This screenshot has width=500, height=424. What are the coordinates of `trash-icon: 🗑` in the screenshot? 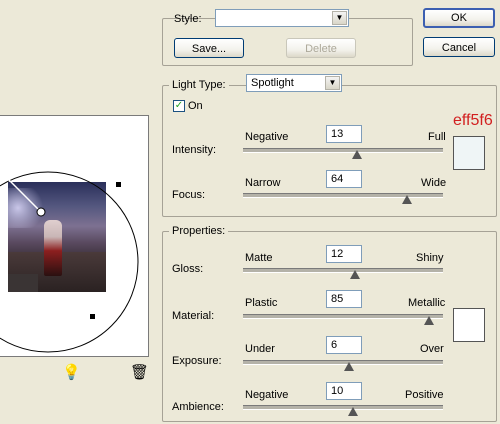 It's located at (139, 374).